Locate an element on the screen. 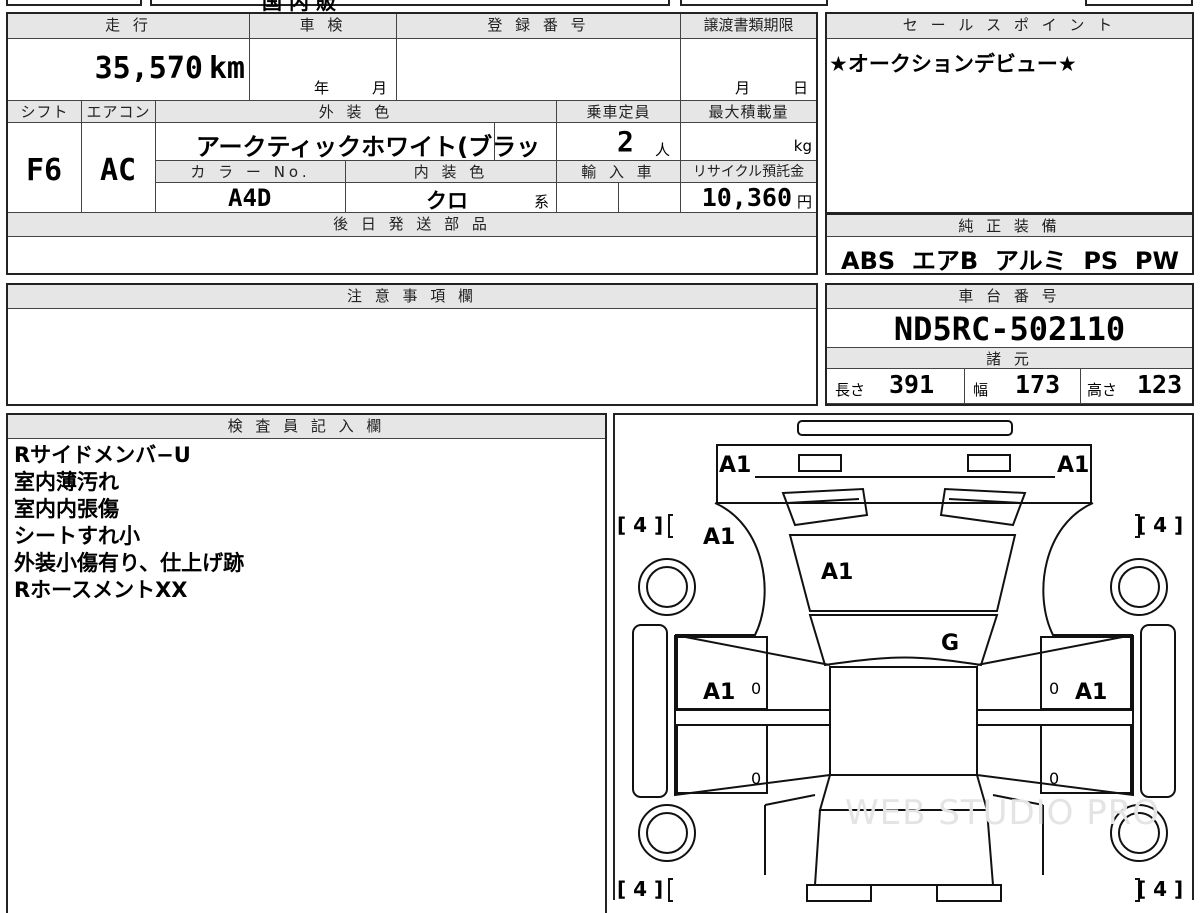 The width and height of the screenshot is (1200, 913). max-load-cell: kg is located at coordinates (748, 142).